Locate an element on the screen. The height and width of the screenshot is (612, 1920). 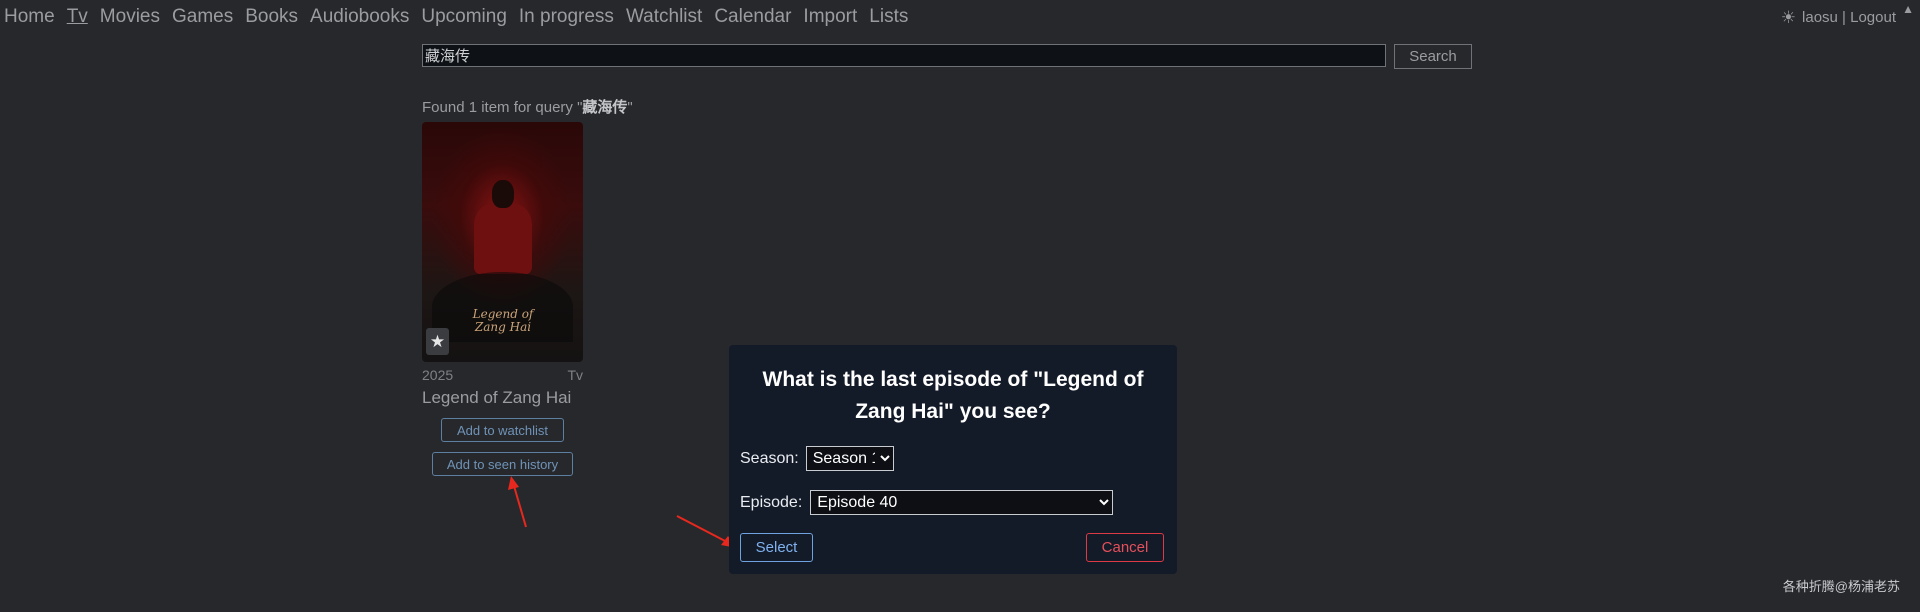
season-select: Season 1 is located at coordinates (849, 458).